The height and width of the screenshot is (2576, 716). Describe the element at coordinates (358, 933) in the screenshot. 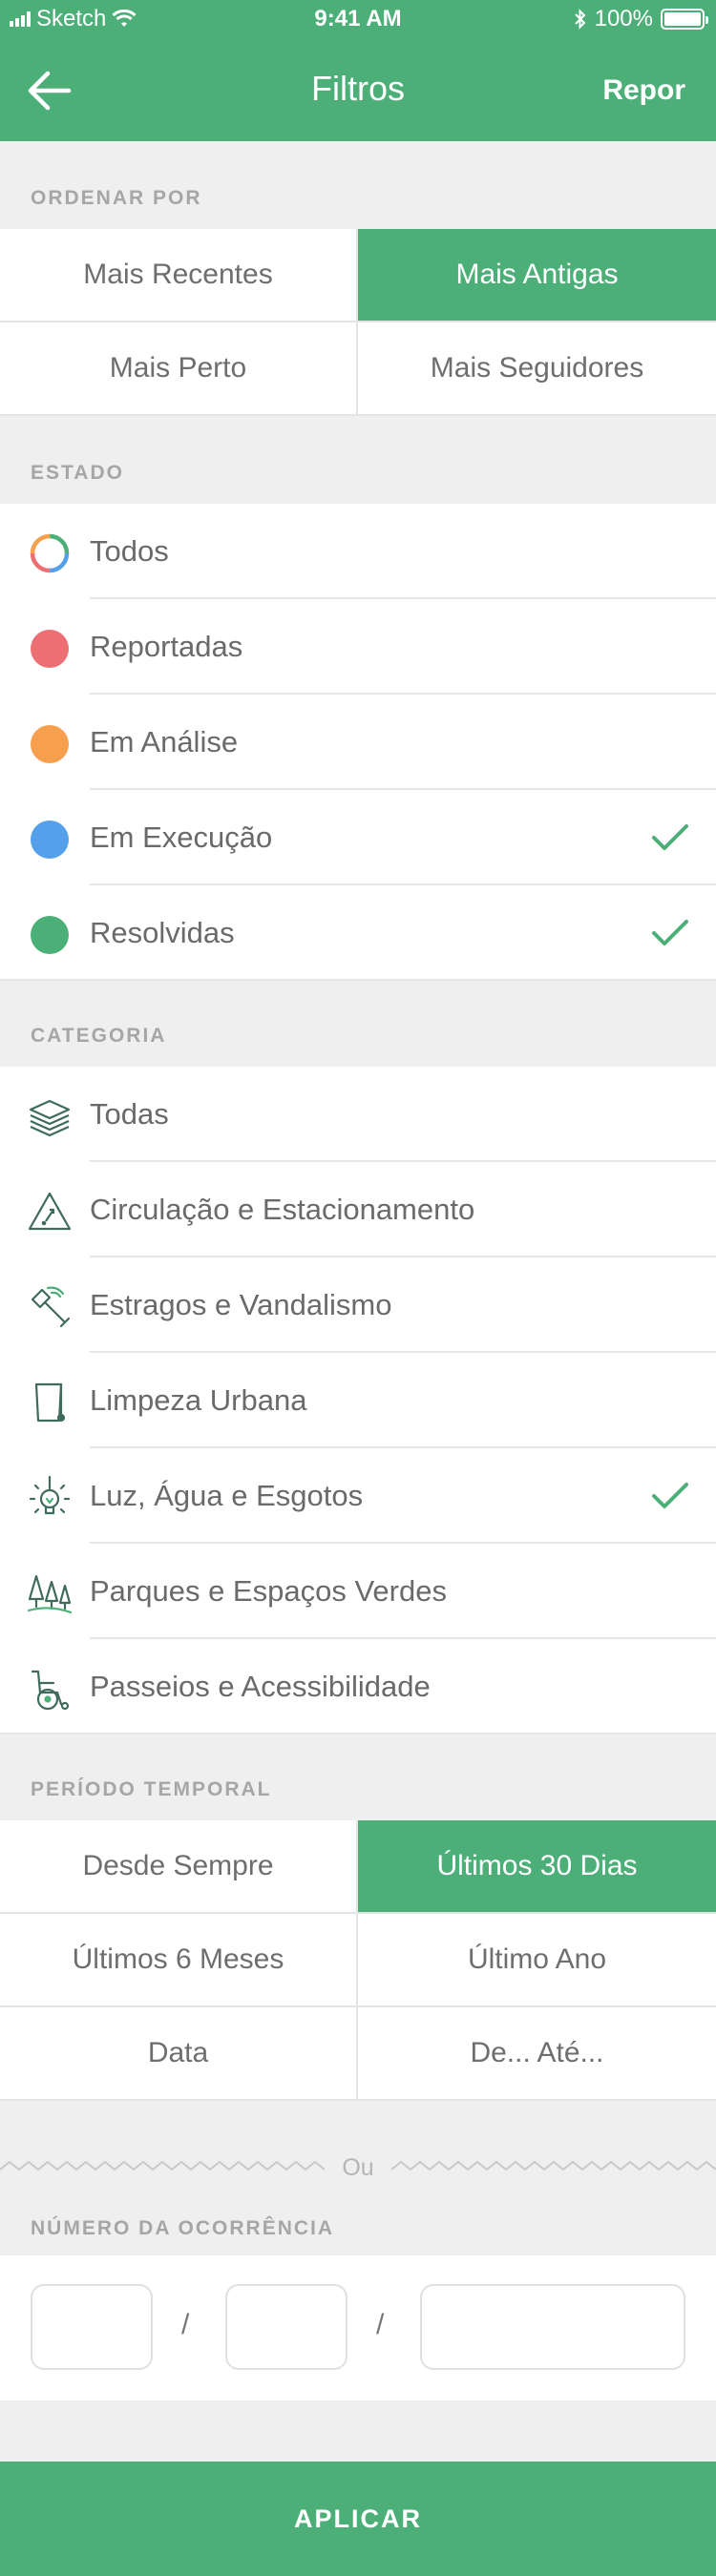

I see `state-item-resolvidas: Resolvidas` at that location.